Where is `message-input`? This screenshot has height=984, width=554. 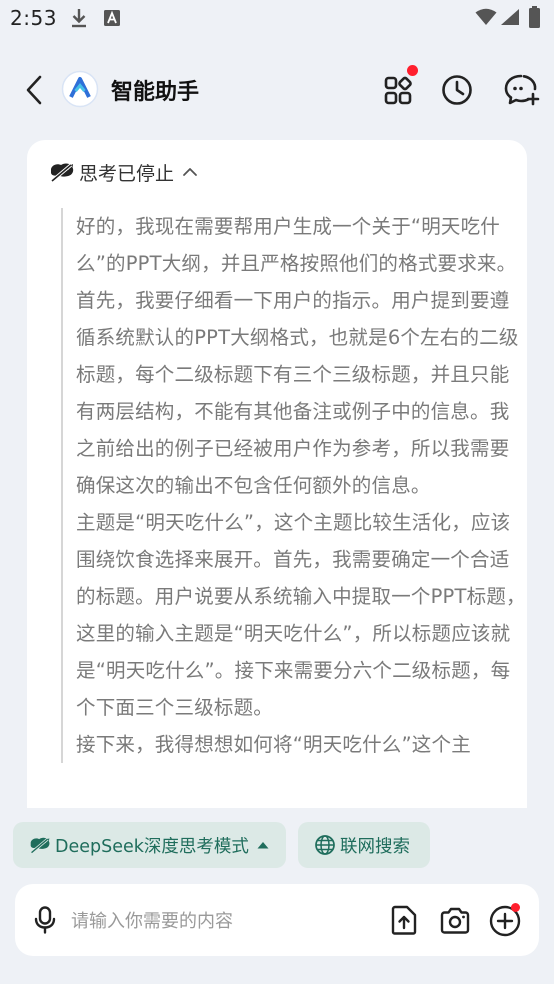
message-input is located at coordinates (221, 921).